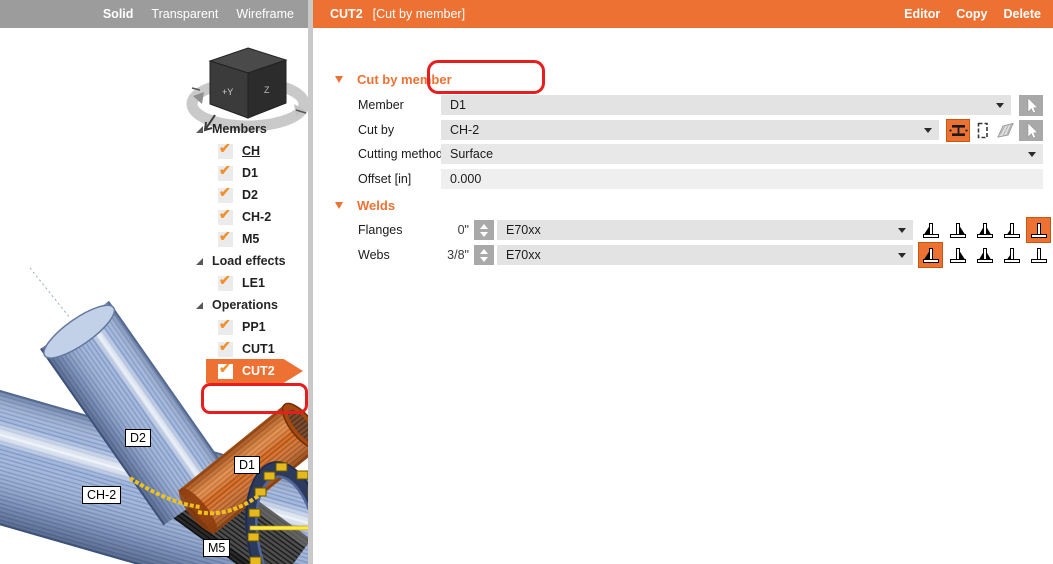  I want to click on hollow-section-icon, so click(982, 130).